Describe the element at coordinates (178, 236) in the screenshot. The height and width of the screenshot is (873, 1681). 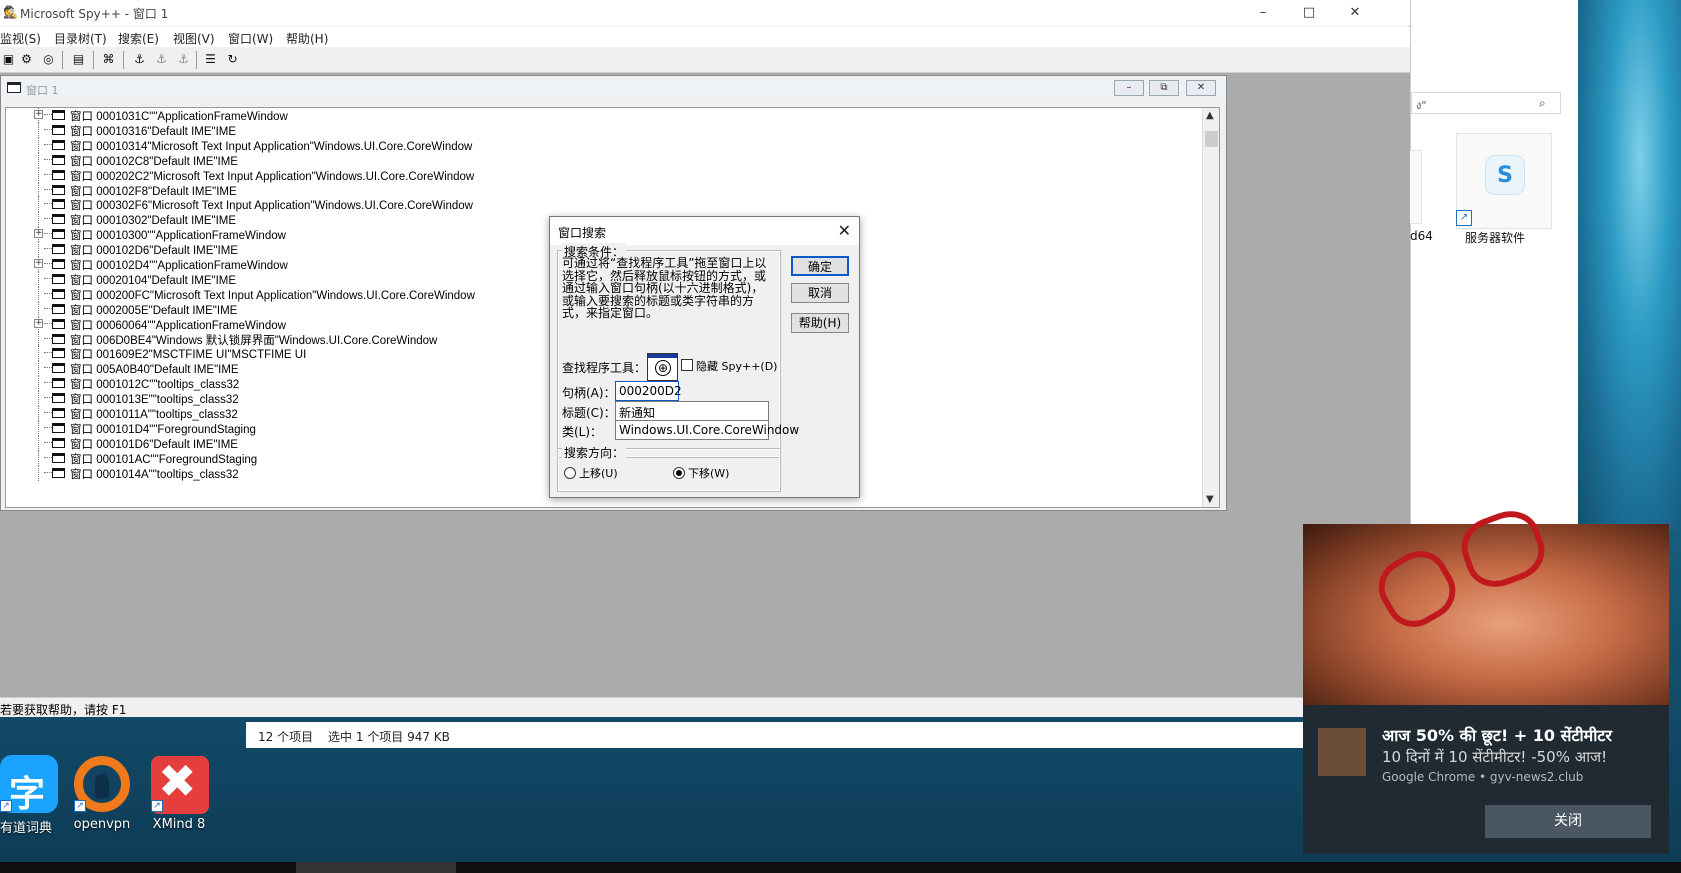
I see `tree-row-label: 窗口 00010300""ApplicationFrameWindow` at that location.